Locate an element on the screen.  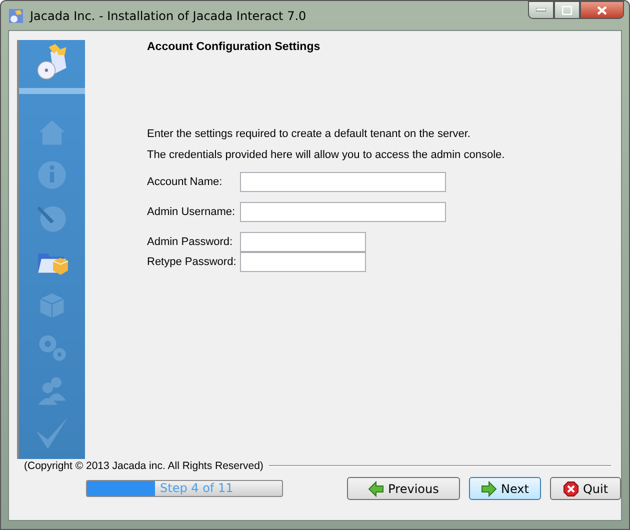
field-label: Admin Username: is located at coordinates (191, 212).